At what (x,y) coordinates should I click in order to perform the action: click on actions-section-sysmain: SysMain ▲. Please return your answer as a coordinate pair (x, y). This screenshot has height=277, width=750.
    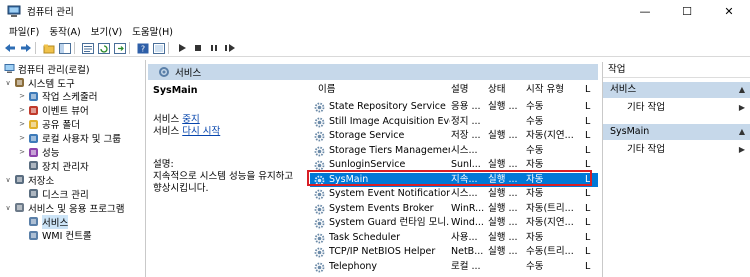
    Looking at the image, I should click on (676, 132).